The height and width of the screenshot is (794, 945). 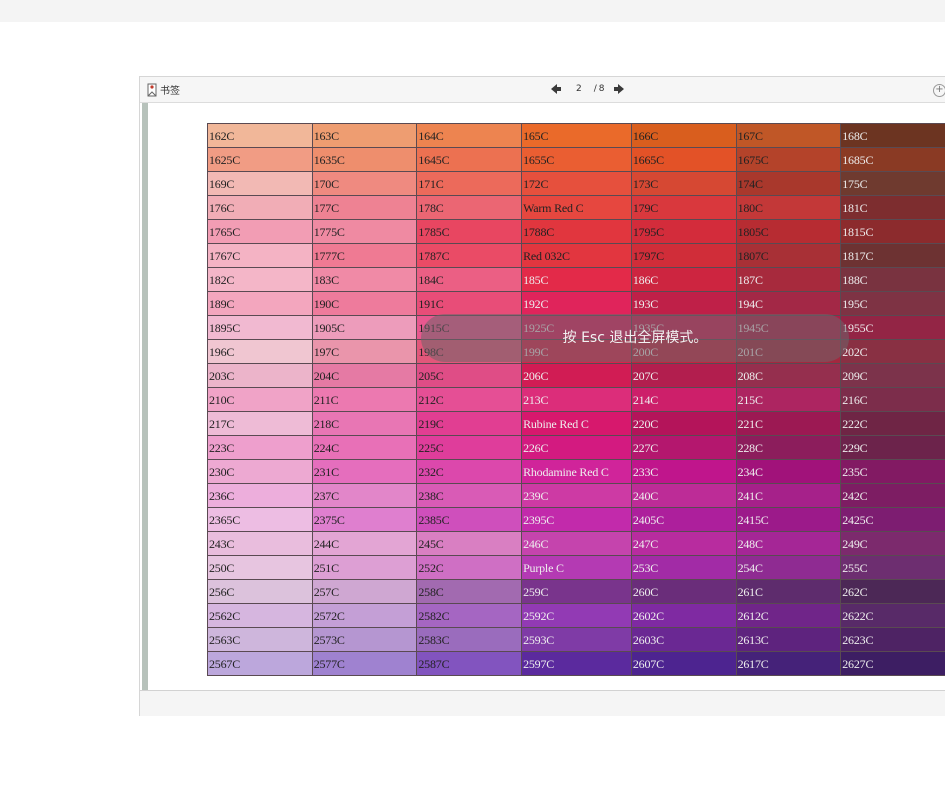 I want to click on color-swatch-cell: 1788C, so click(x=576, y=231).